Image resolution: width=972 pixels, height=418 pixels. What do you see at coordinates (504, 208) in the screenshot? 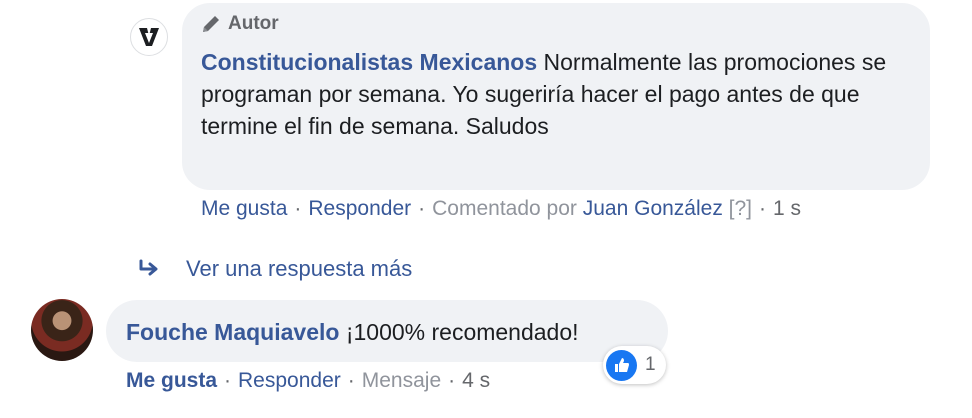
I see `commented-by-label: Comentado por` at bounding box center [504, 208].